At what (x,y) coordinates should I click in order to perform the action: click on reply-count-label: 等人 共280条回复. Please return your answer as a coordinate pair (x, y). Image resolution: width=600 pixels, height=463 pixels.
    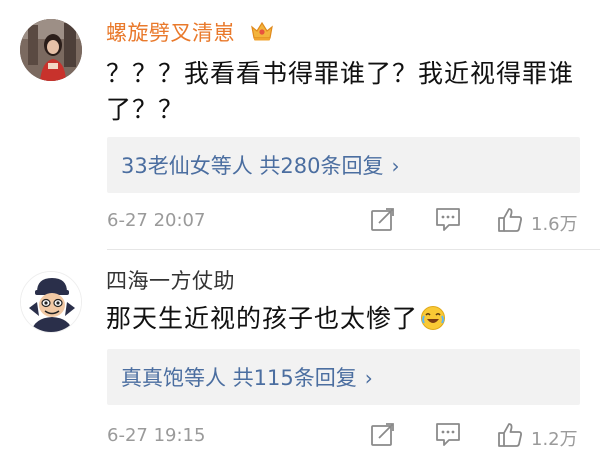
    Looking at the image, I should click on (297, 166).